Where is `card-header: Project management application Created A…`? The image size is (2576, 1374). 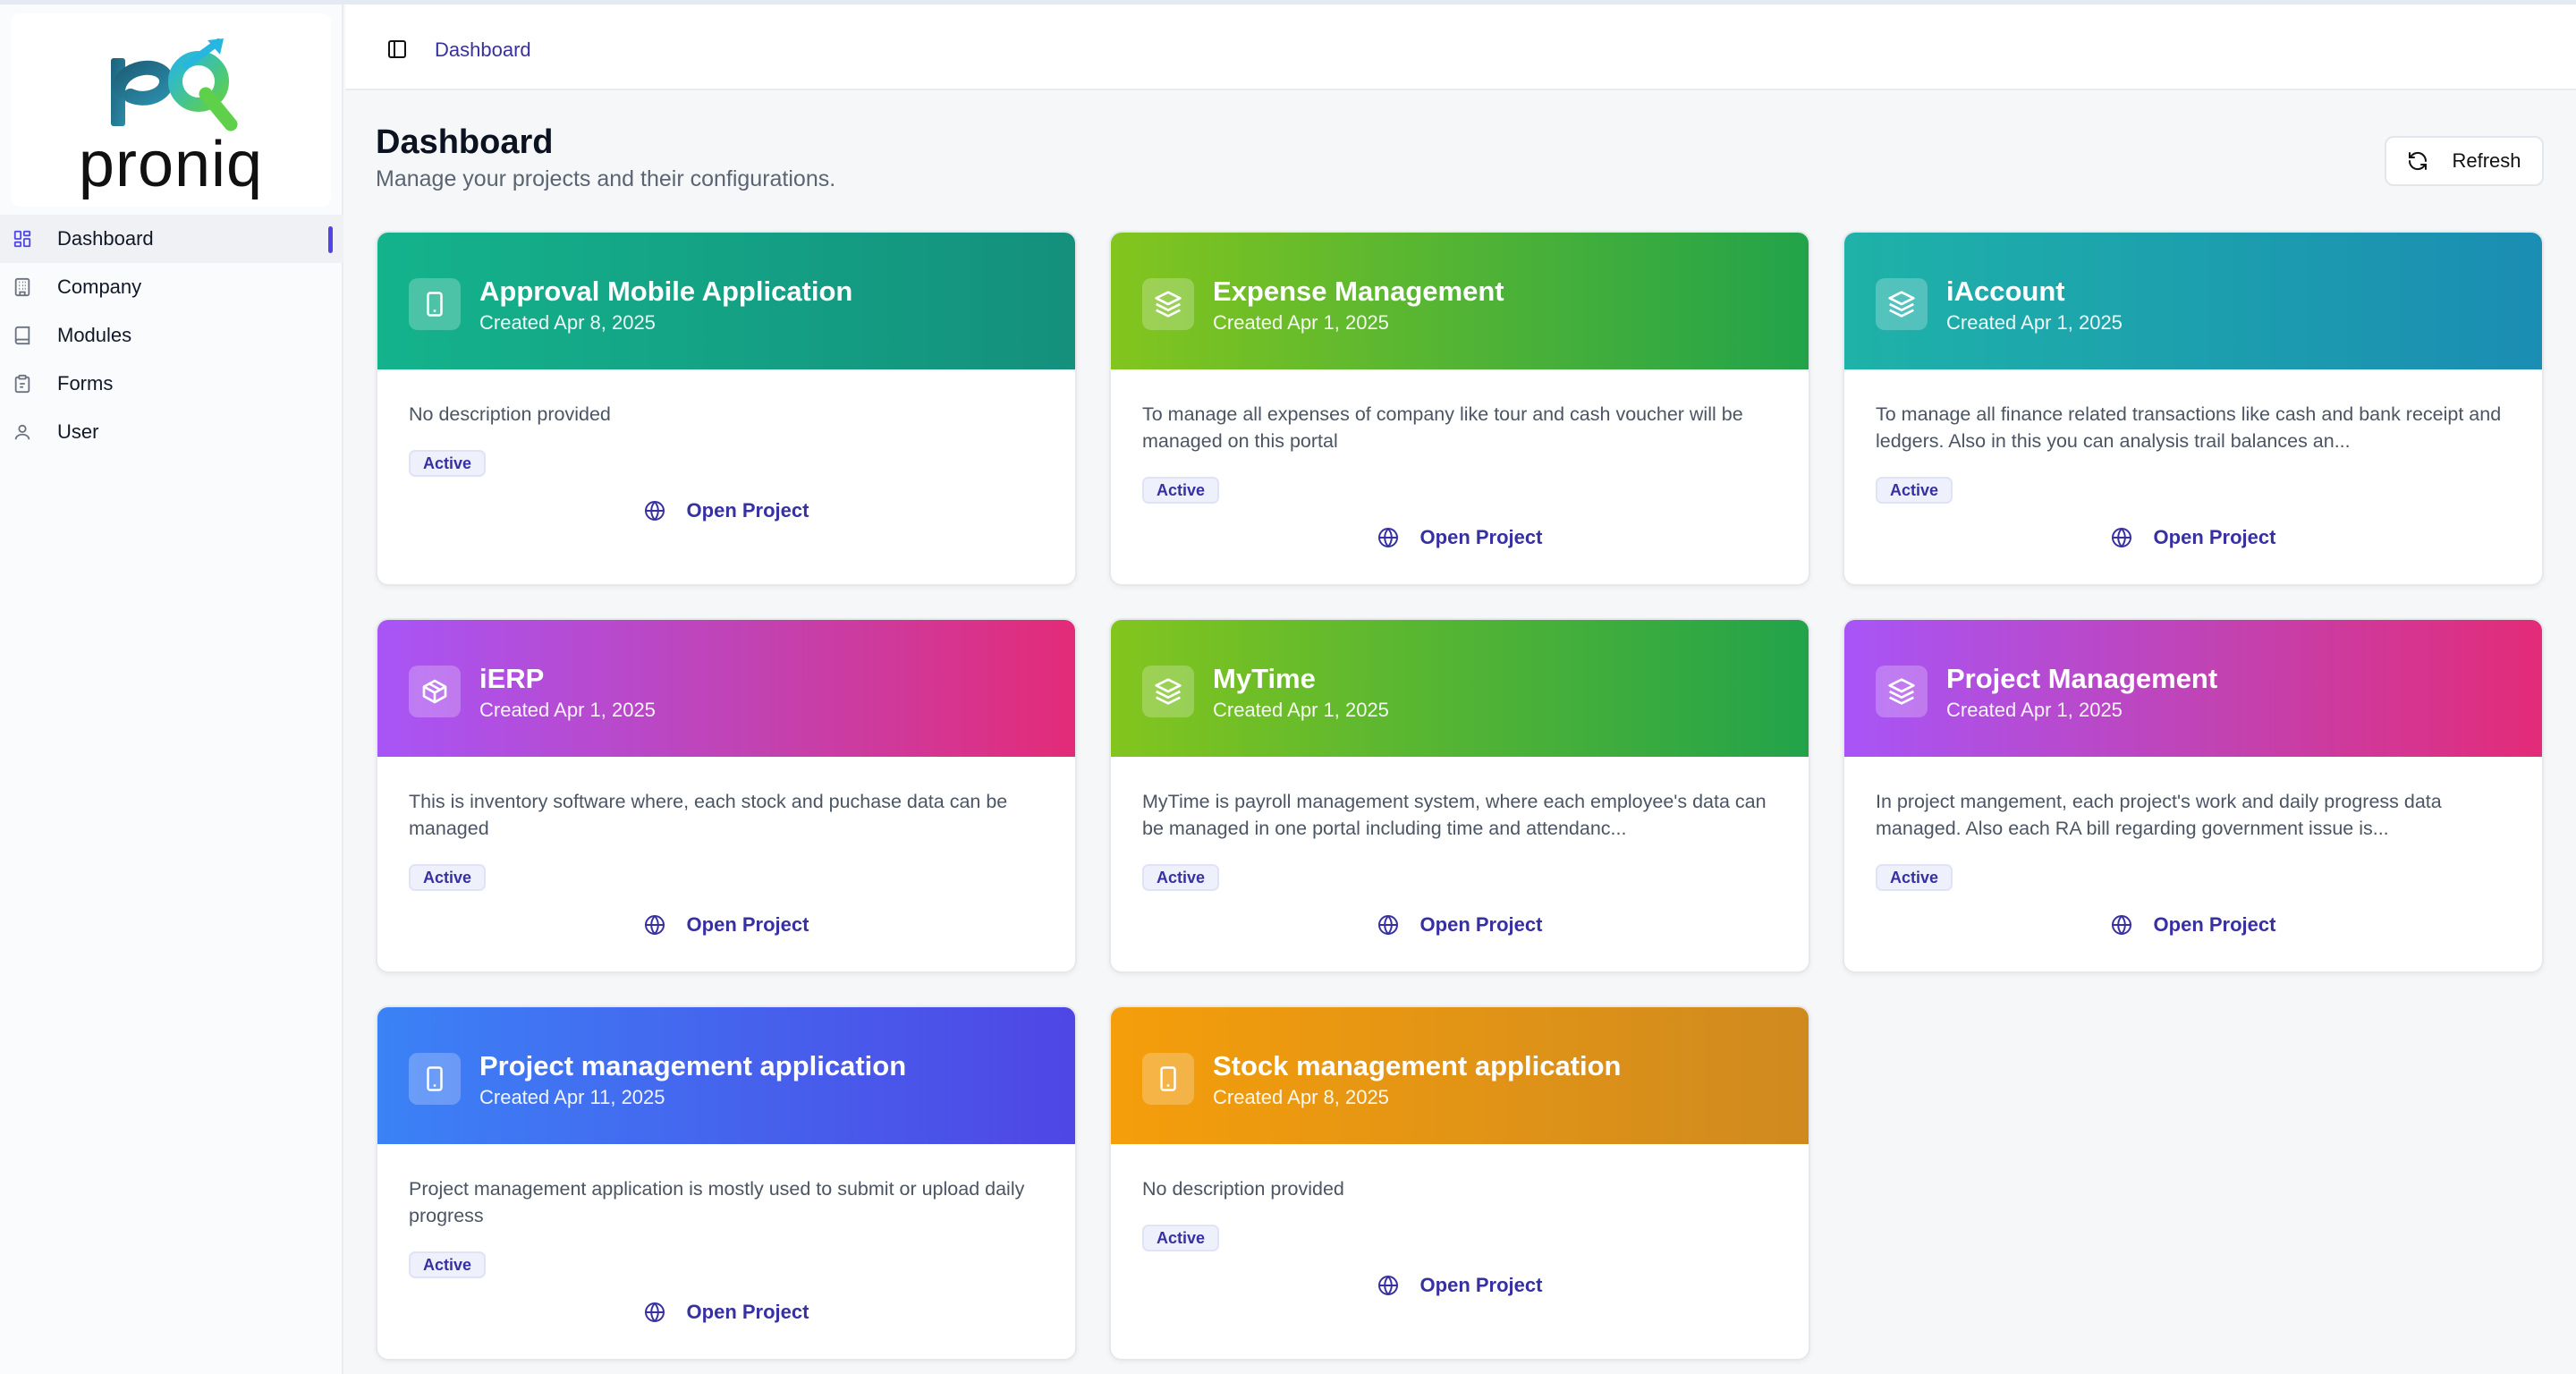
card-header: Project management application Created A… is located at coordinates (726, 1075).